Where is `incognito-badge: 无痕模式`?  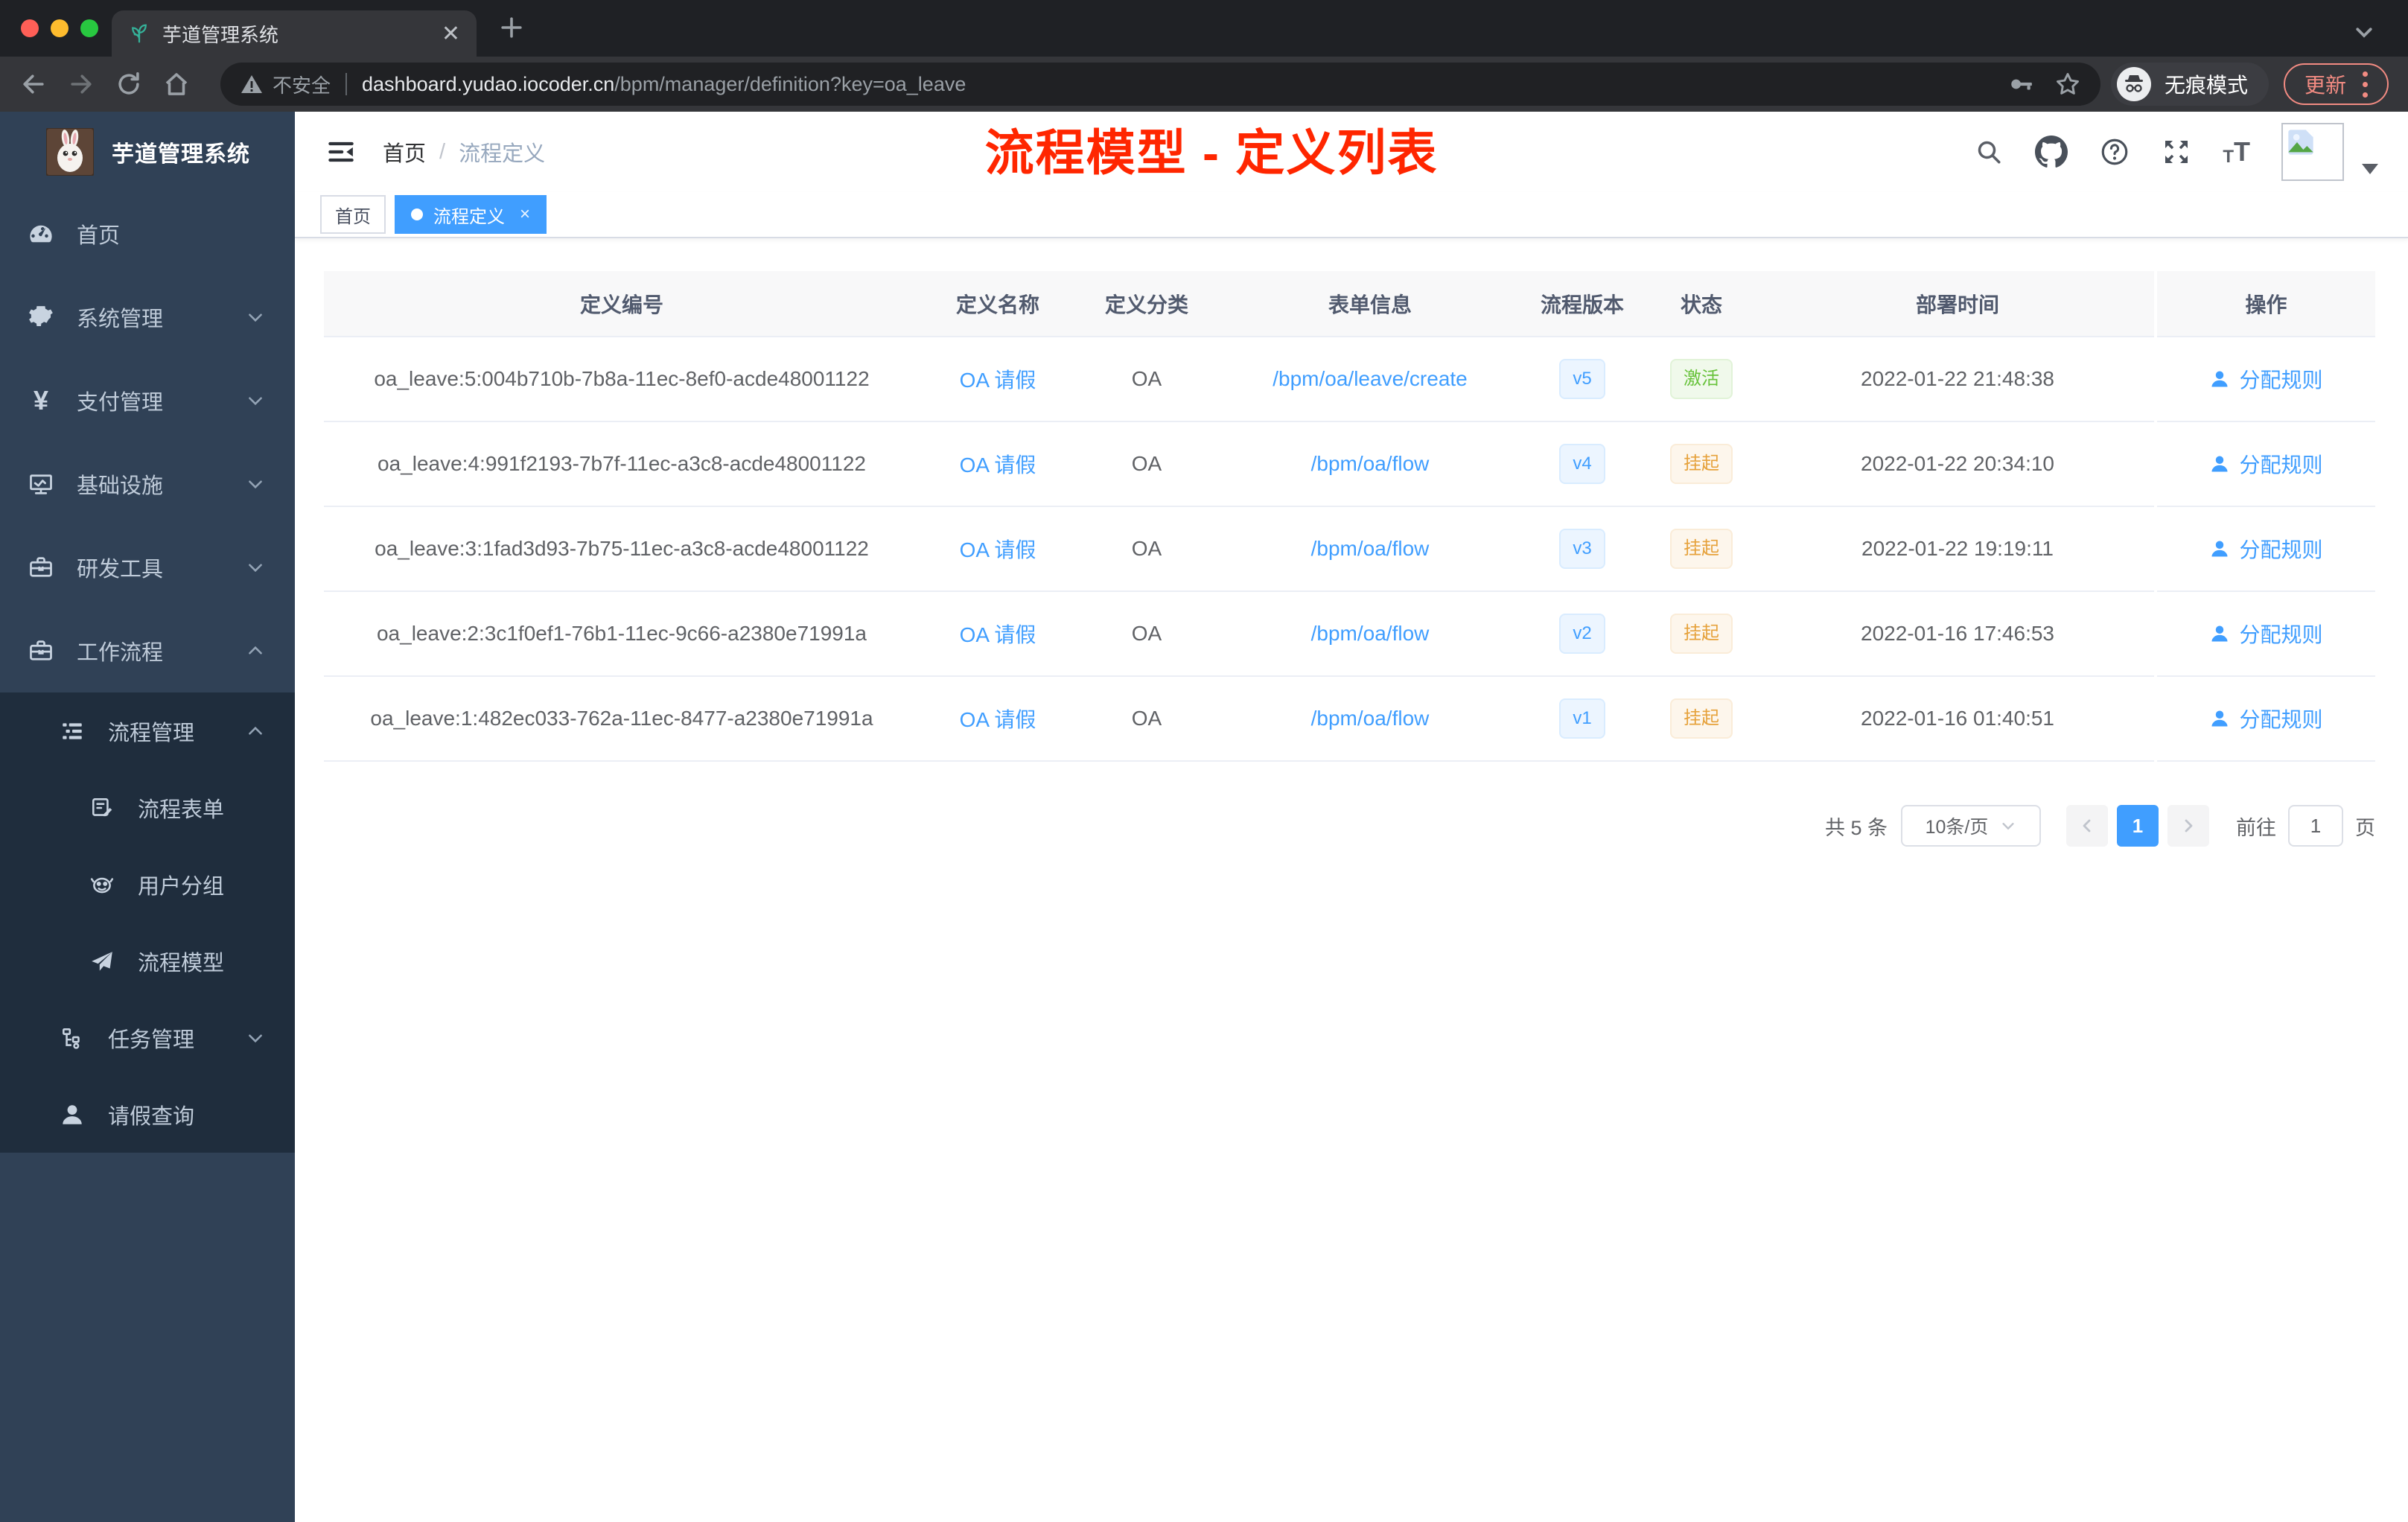 incognito-badge: 无痕模式 is located at coordinates (2189, 84).